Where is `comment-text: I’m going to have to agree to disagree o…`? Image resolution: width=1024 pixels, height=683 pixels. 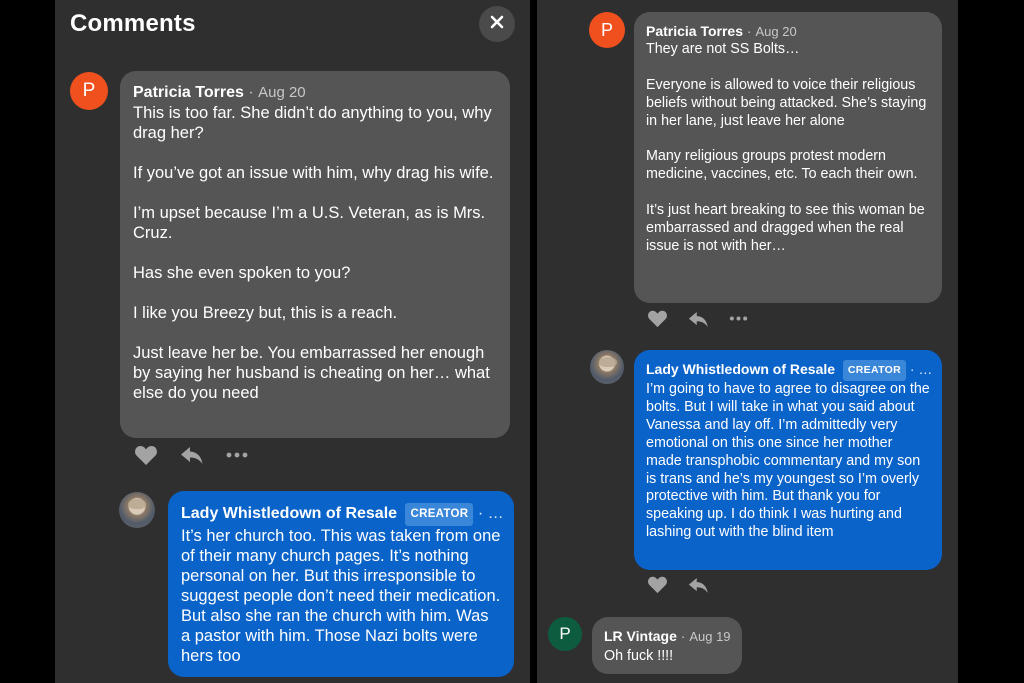 comment-text: I’m going to have to agree to disagree o… is located at coordinates (788, 461).